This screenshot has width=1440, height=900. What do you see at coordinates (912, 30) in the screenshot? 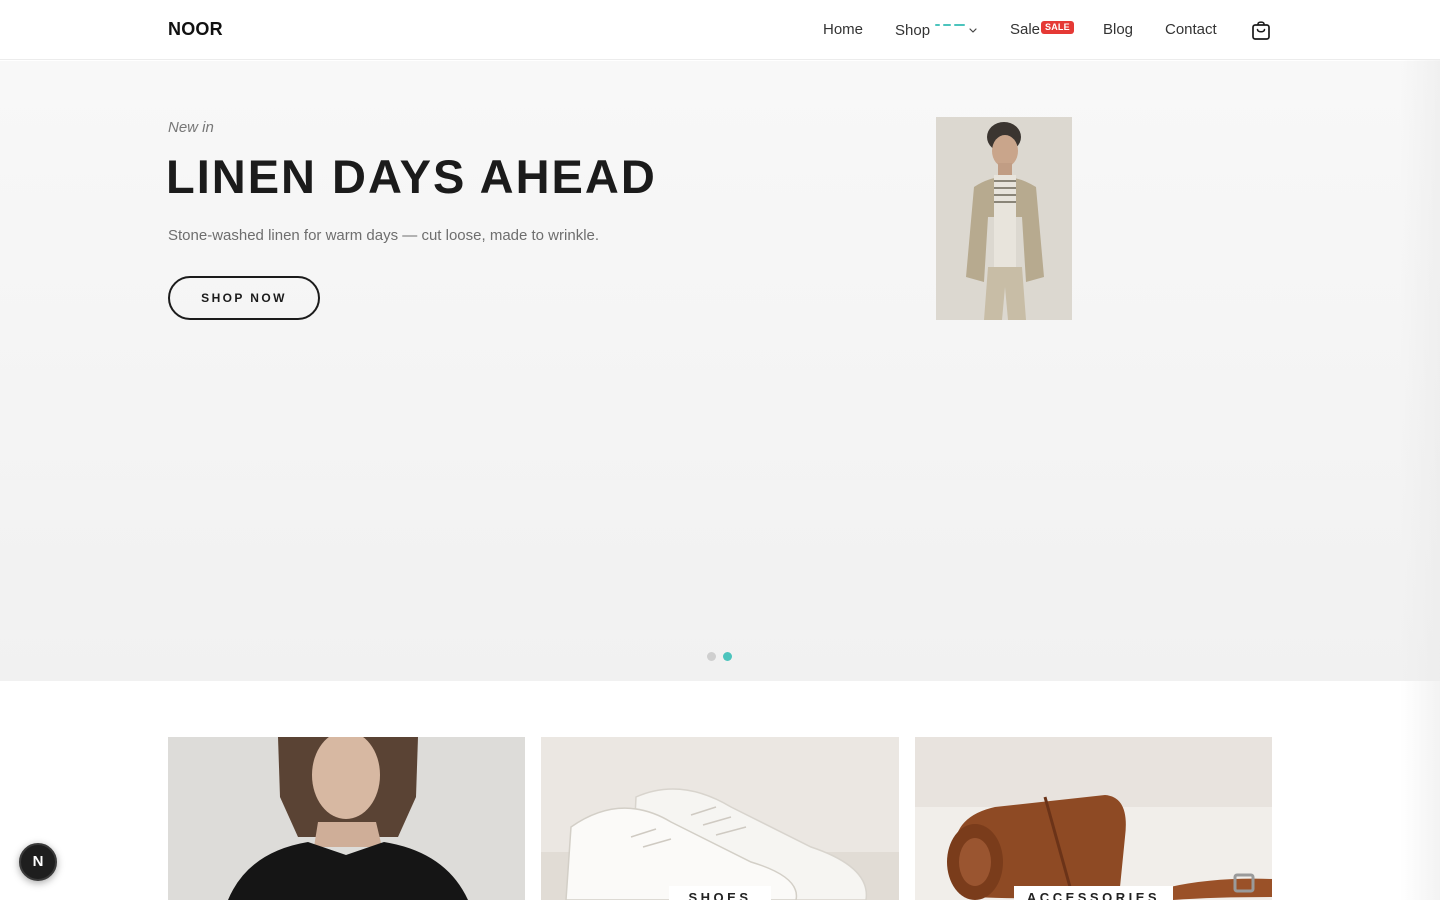
I see `nav-shop: Shop` at bounding box center [912, 30].